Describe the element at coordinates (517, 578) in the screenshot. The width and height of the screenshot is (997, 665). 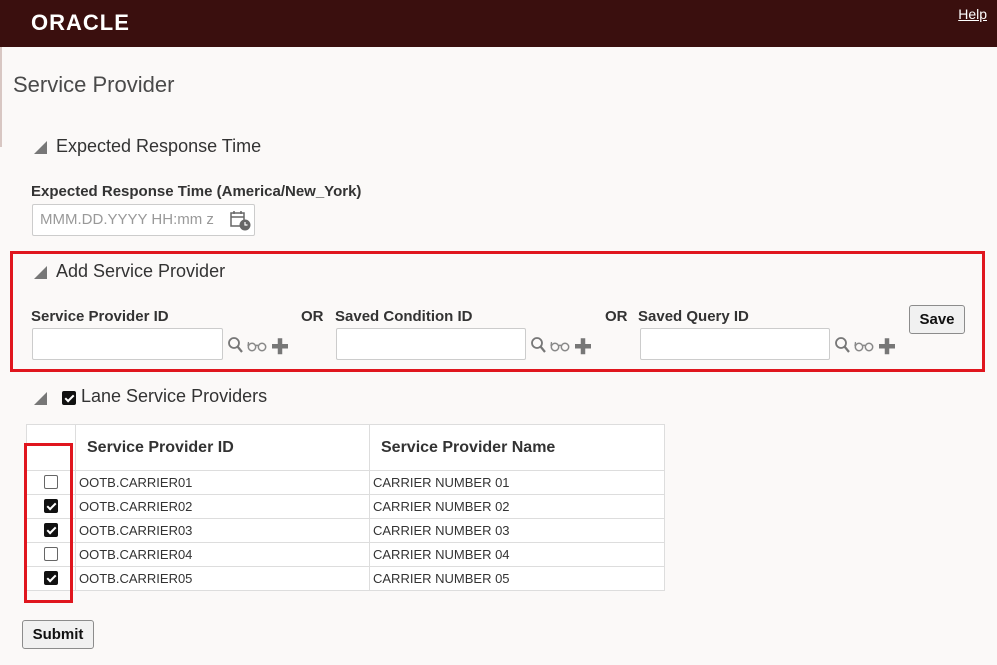
I see `provider-name-cell: CARRIER NUMBER 05` at that location.